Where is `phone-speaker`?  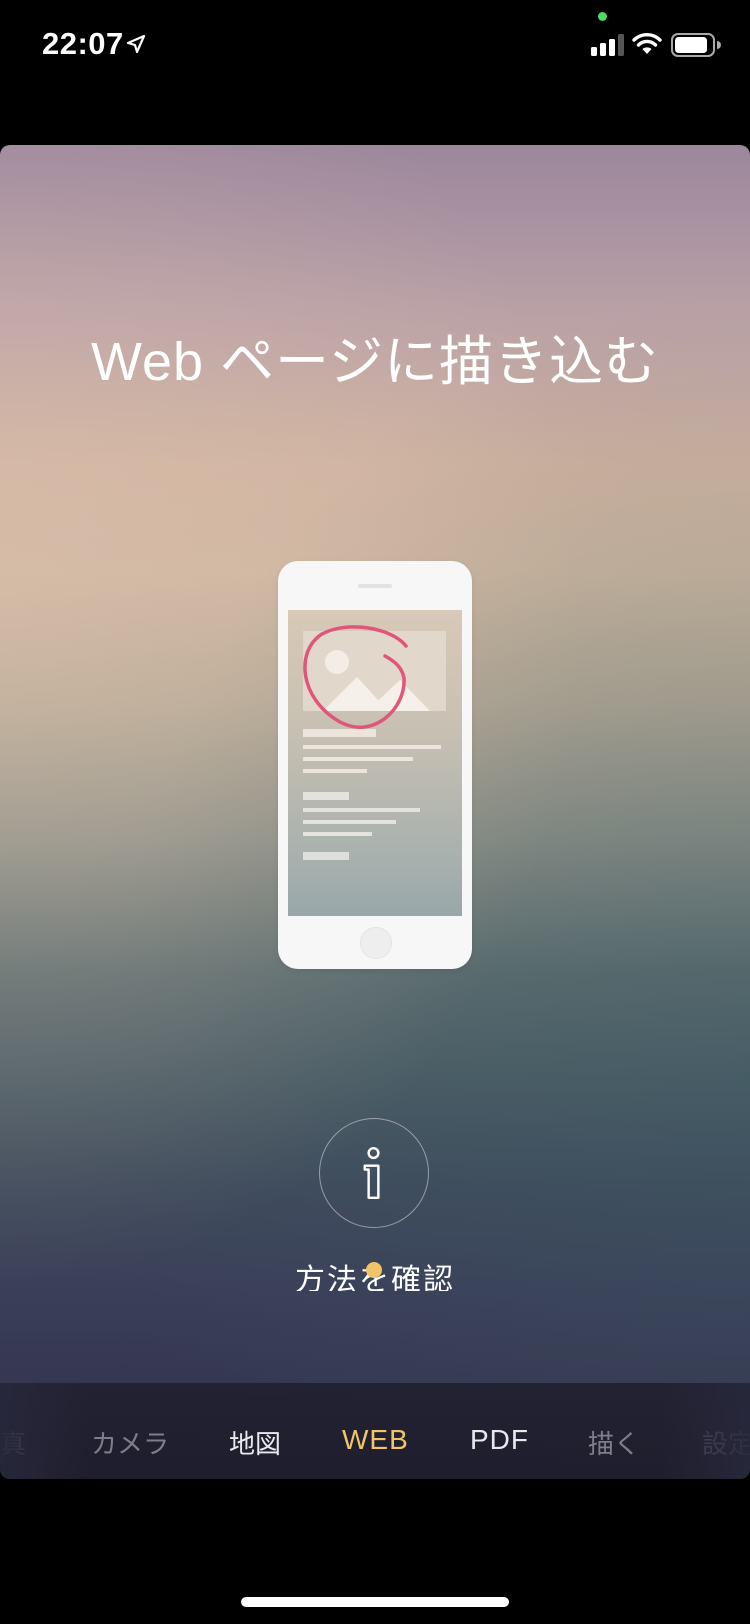 phone-speaker is located at coordinates (375, 586).